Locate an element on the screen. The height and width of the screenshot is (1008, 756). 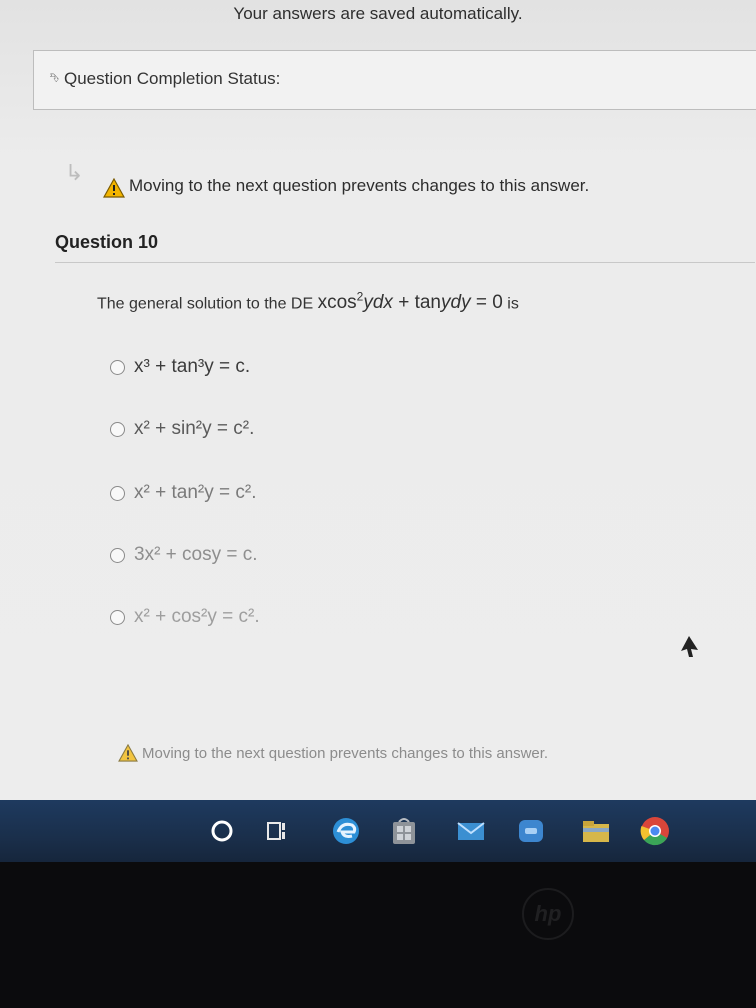
laptop-bezel is located at coordinates (378, 935).